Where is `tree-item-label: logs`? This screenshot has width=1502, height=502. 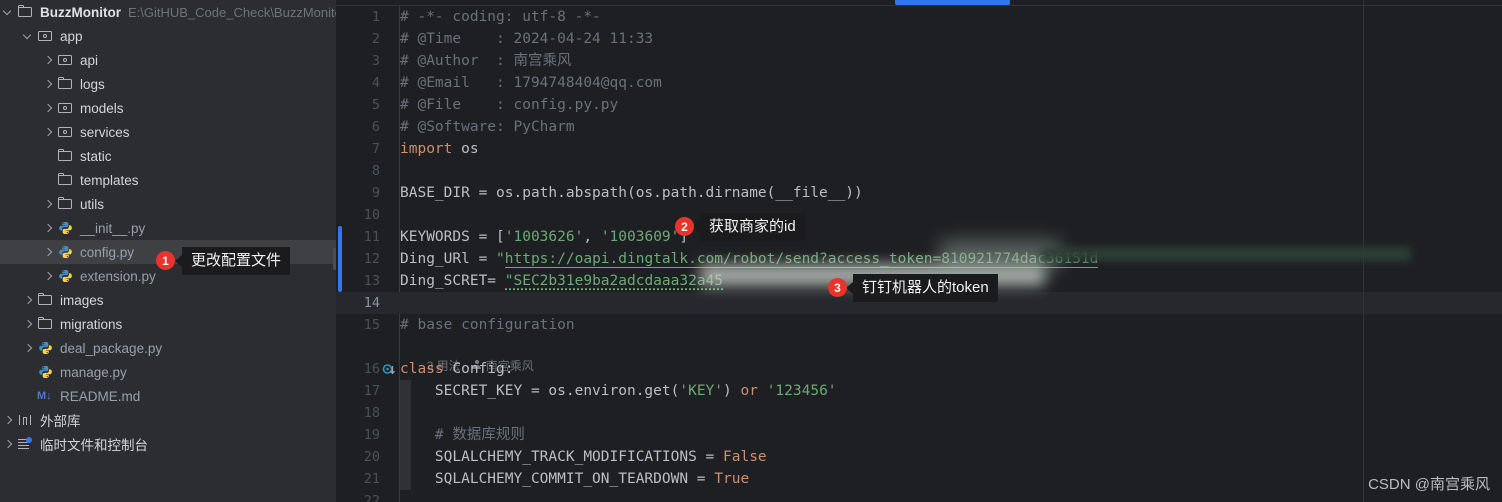 tree-item-label: logs is located at coordinates (92, 84).